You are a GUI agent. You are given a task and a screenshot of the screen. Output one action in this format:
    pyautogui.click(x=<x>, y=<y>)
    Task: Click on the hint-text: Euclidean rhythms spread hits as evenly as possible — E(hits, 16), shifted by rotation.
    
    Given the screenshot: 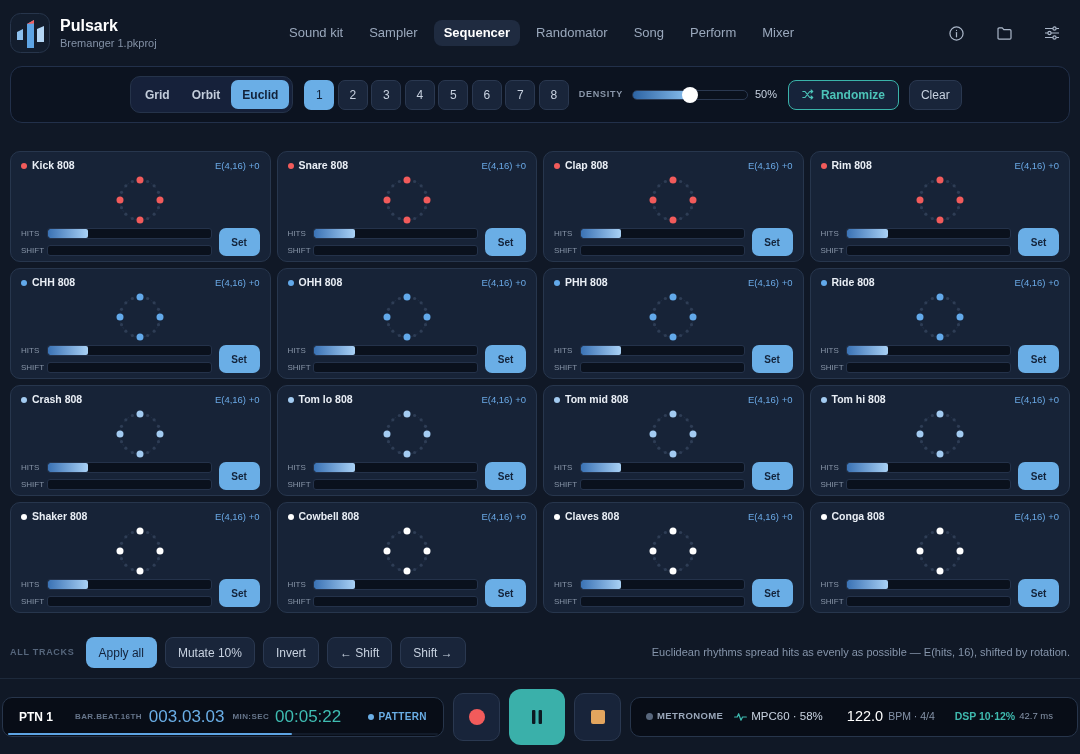 What is the action you would take?
    pyautogui.click(x=860, y=653)
    